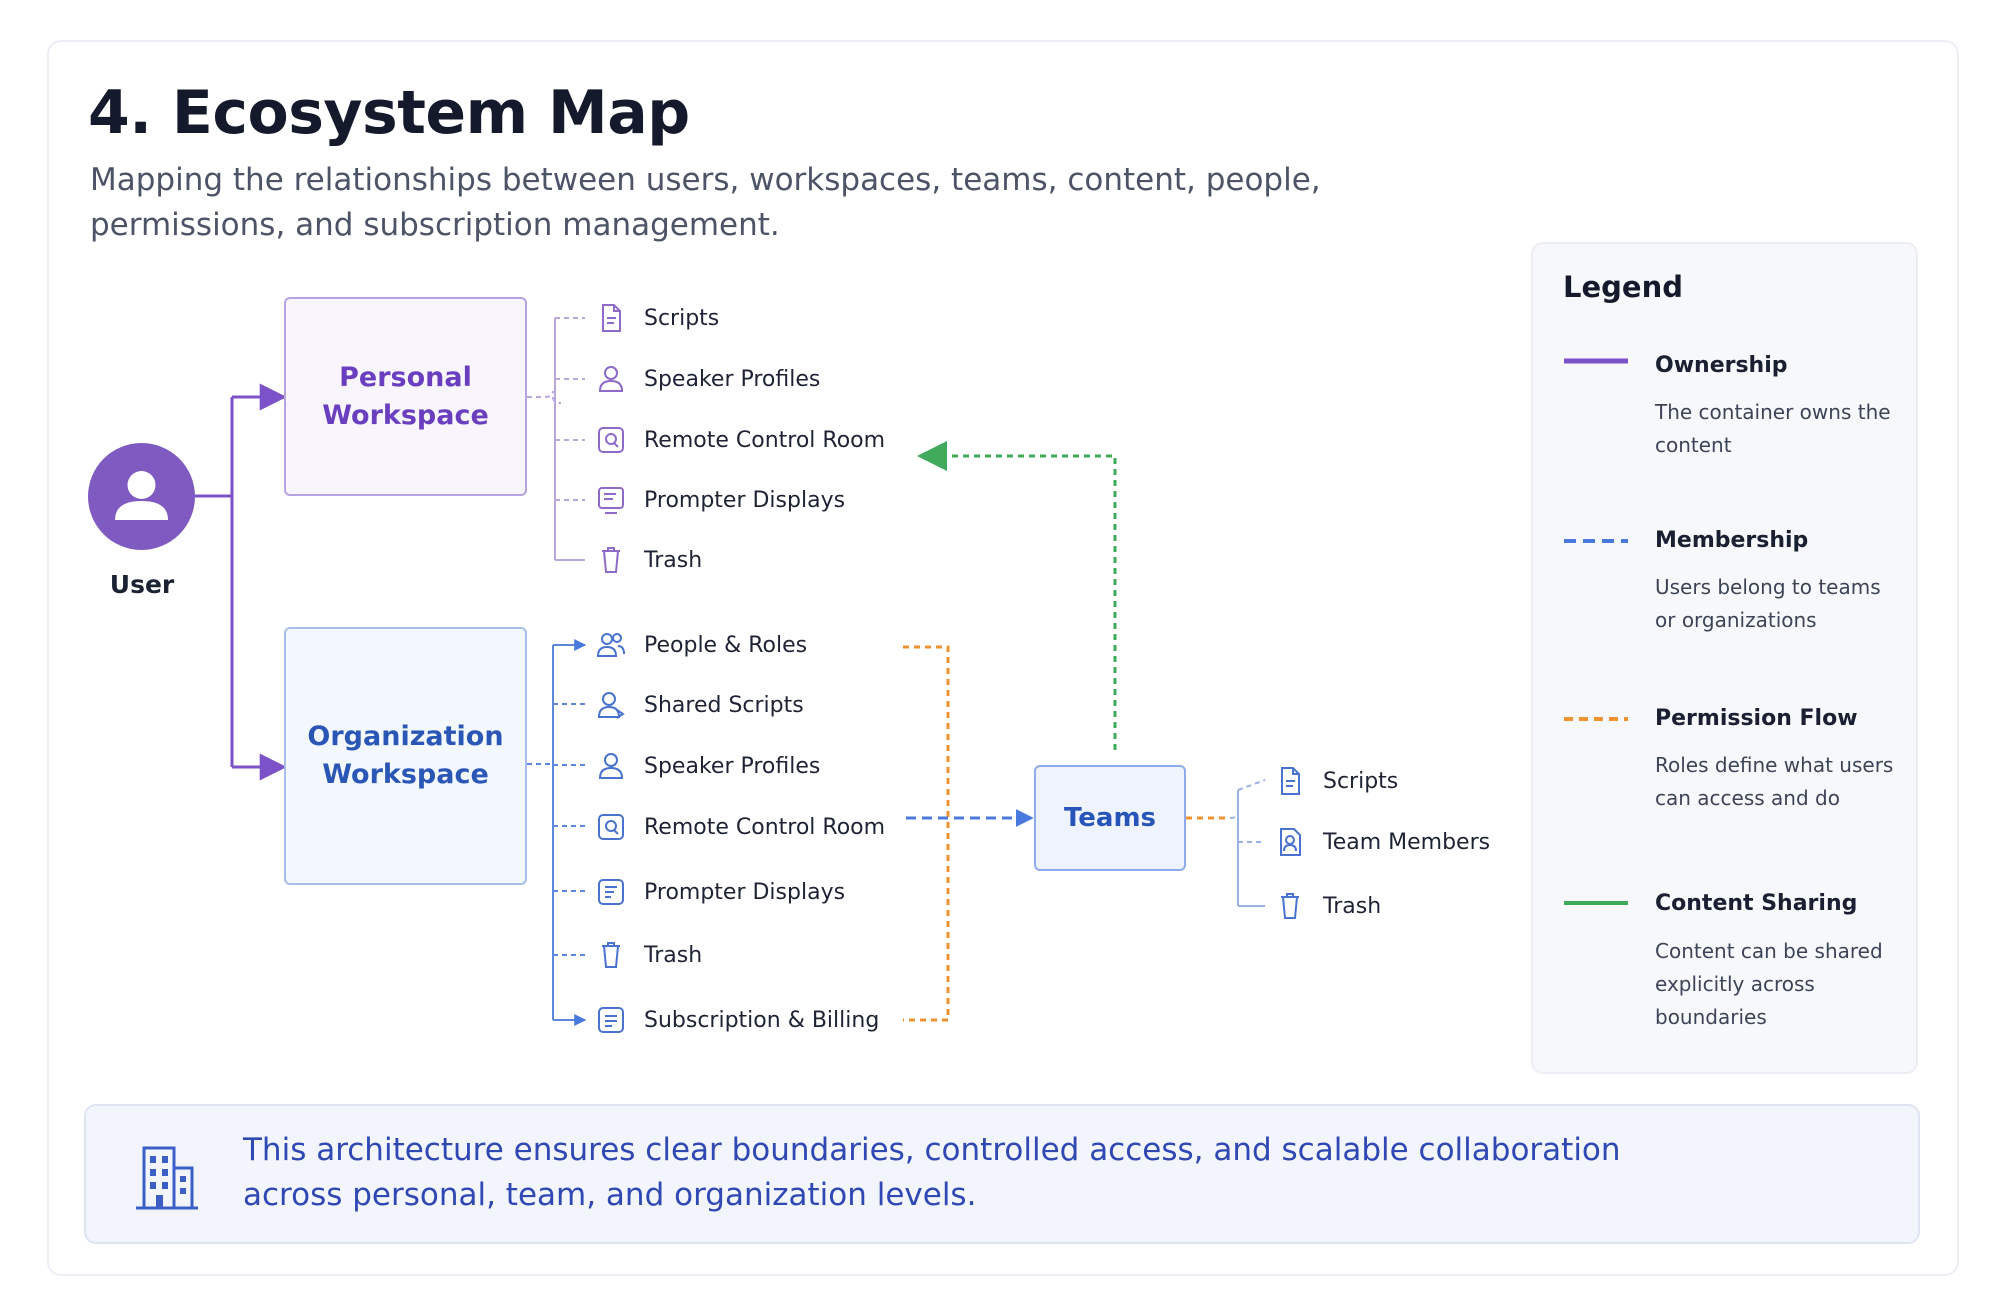 The width and height of the screenshot is (2000, 1313). I want to click on org-item-speaker-profiles: Speaker Profiles, so click(707, 766).